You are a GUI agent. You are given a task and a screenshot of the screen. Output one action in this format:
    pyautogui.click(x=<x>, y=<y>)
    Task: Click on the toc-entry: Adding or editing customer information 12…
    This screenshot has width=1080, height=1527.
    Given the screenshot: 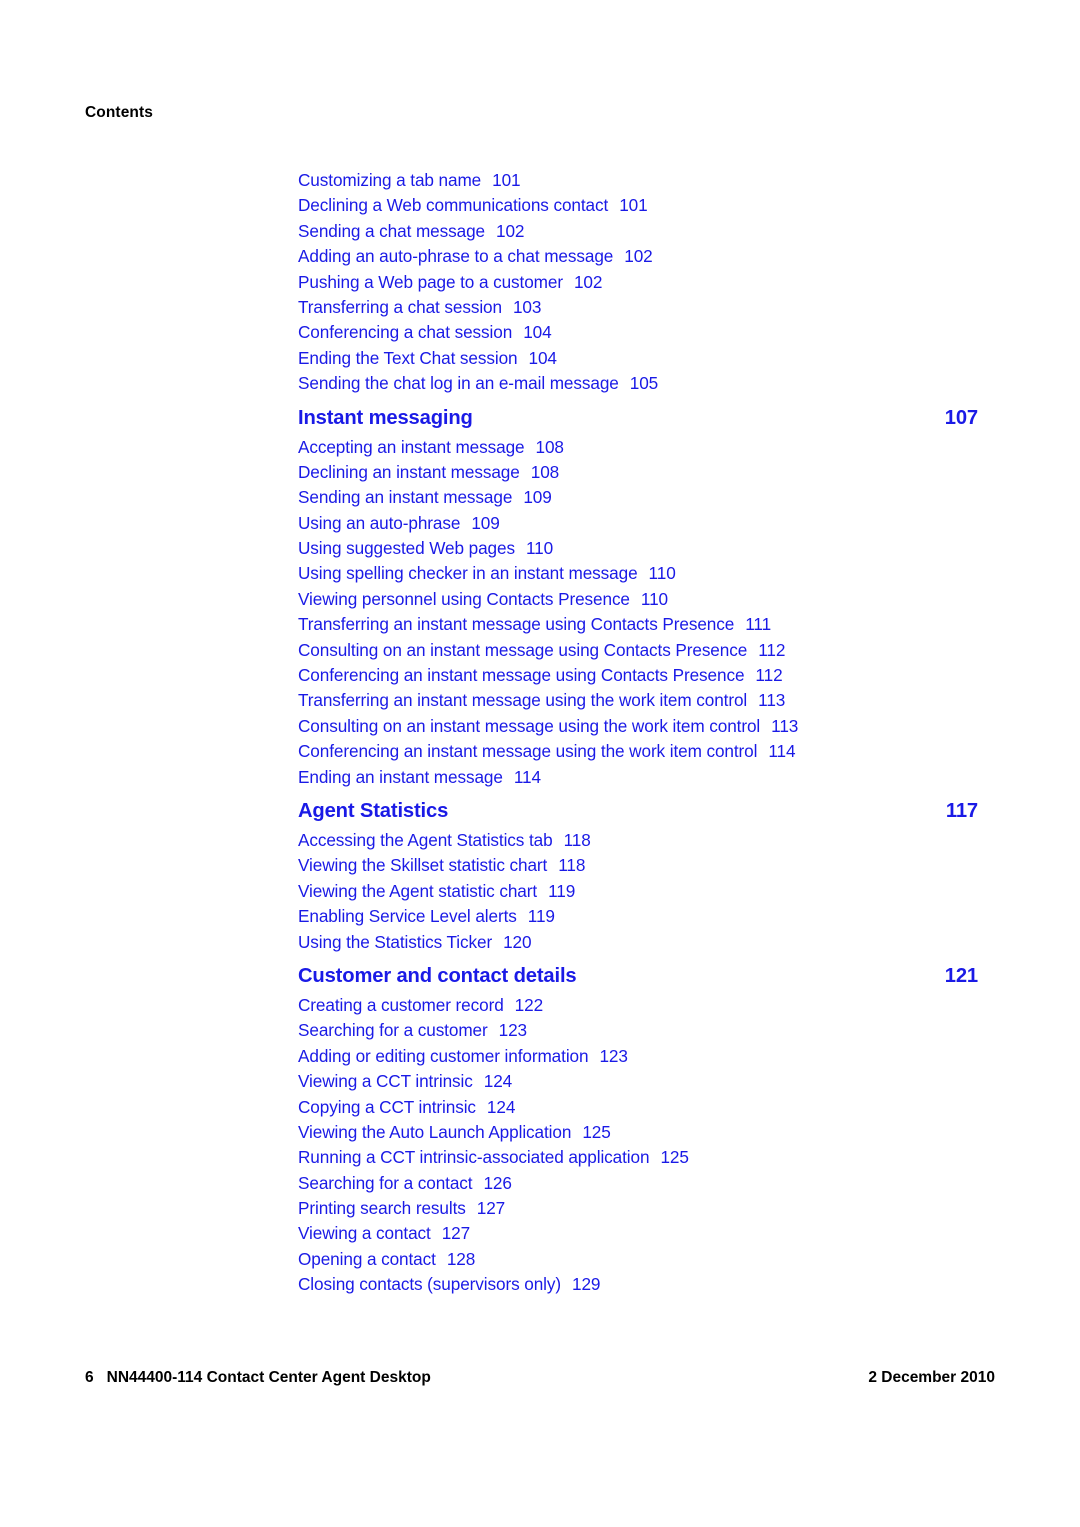 What is the action you would take?
    pyautogui.click(x=638, y=1056)
    